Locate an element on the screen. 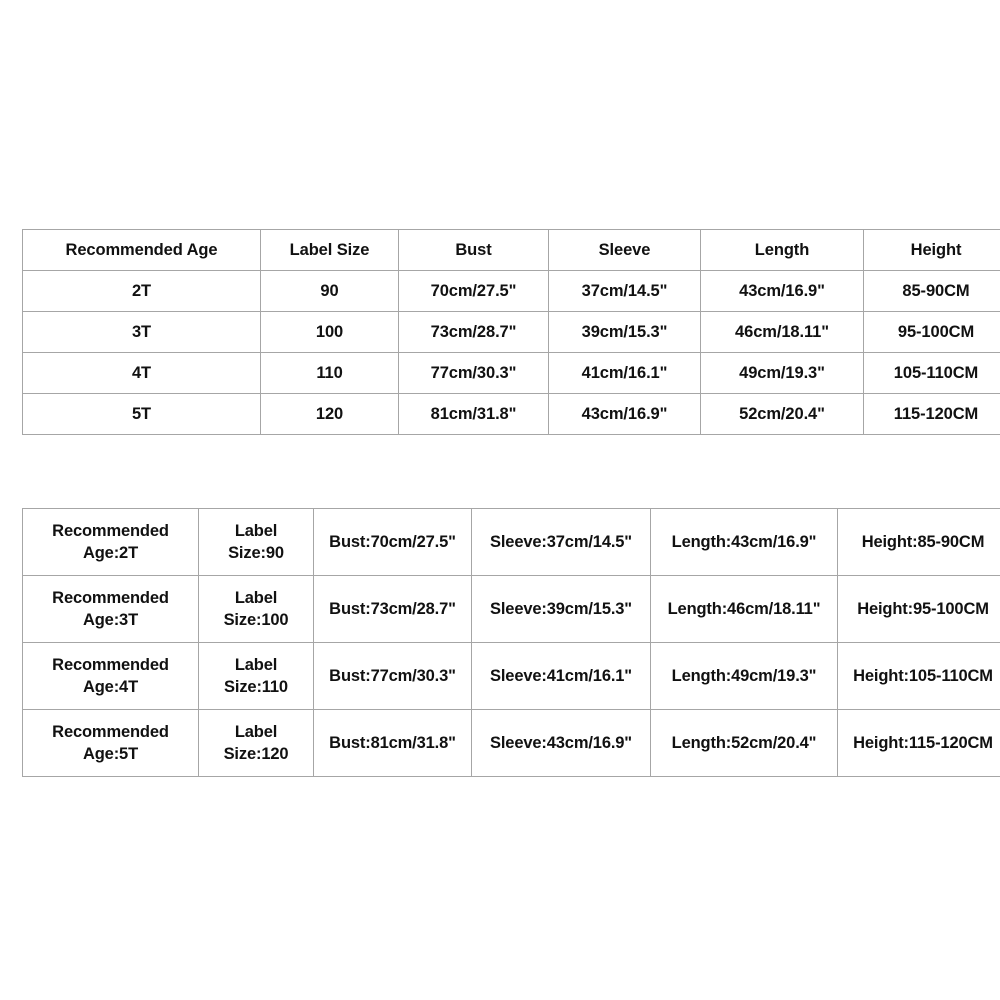 The height and width of the screenshot is (1000, 1000). cell-bust: Bust:81cm/31.8" is located at coordinates (392, 743).